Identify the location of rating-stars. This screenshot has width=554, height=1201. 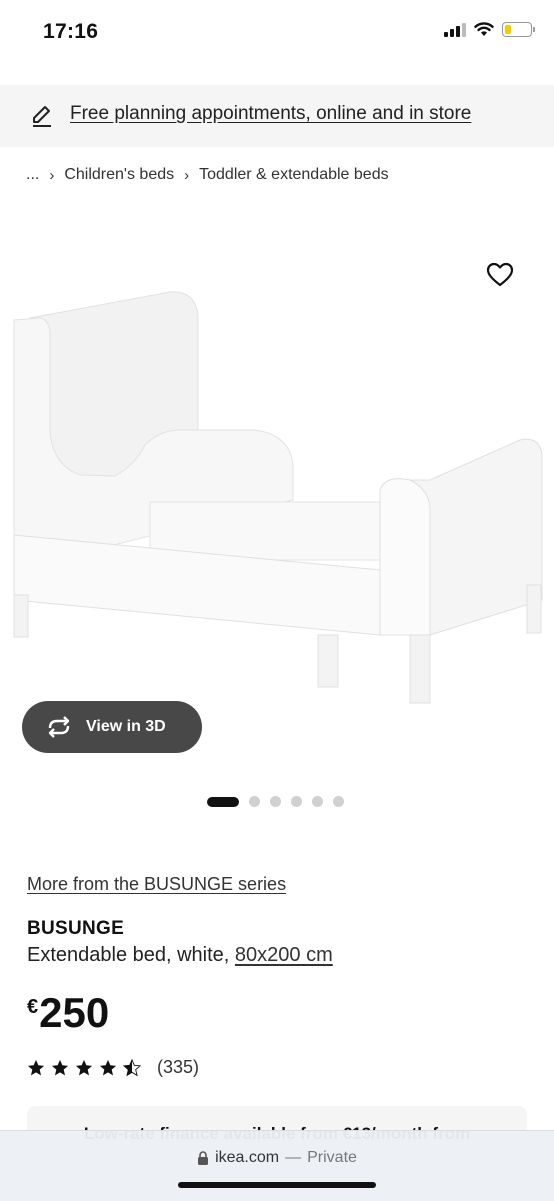
(84, 1067).